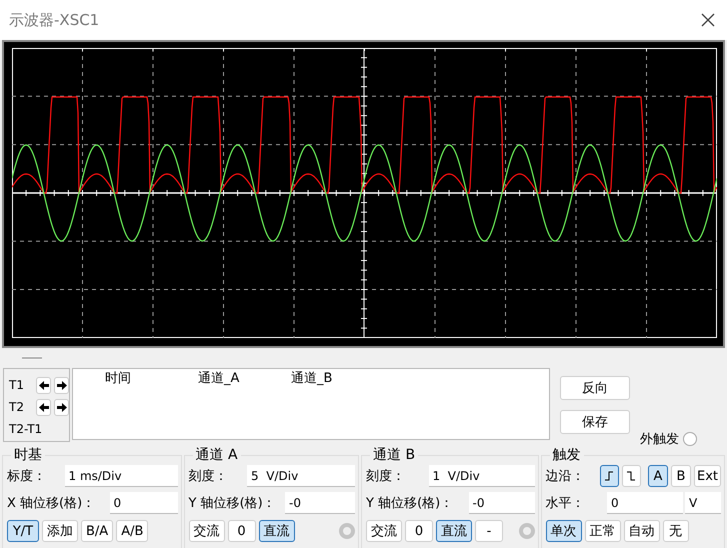 This screenshot has width=727, height=548. Describe the element at coordinates (17, 385) in the screenshot. I see `cursor-label: T1` at that location.